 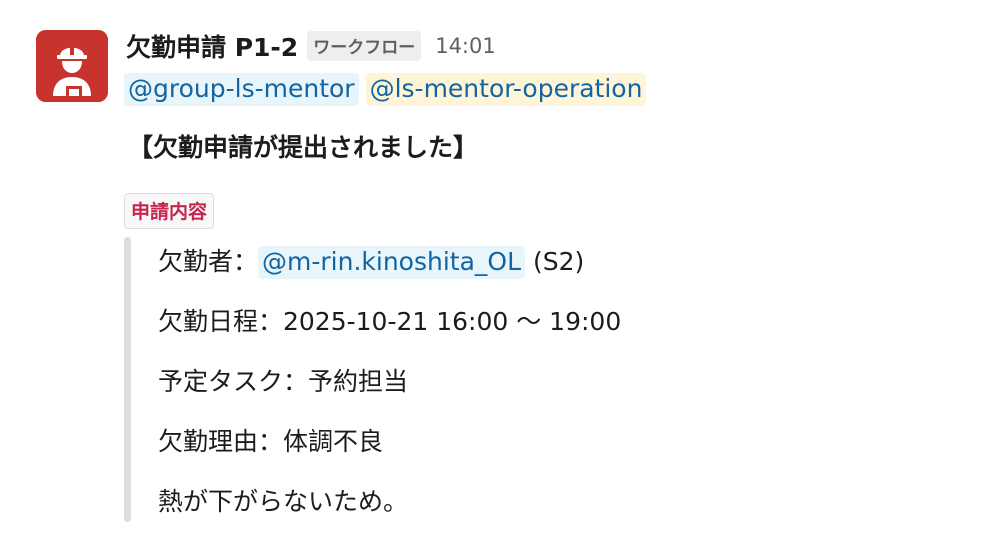 I want to click on reason-line: 欠勤理由：体調不良, so click(x=271, y=441).